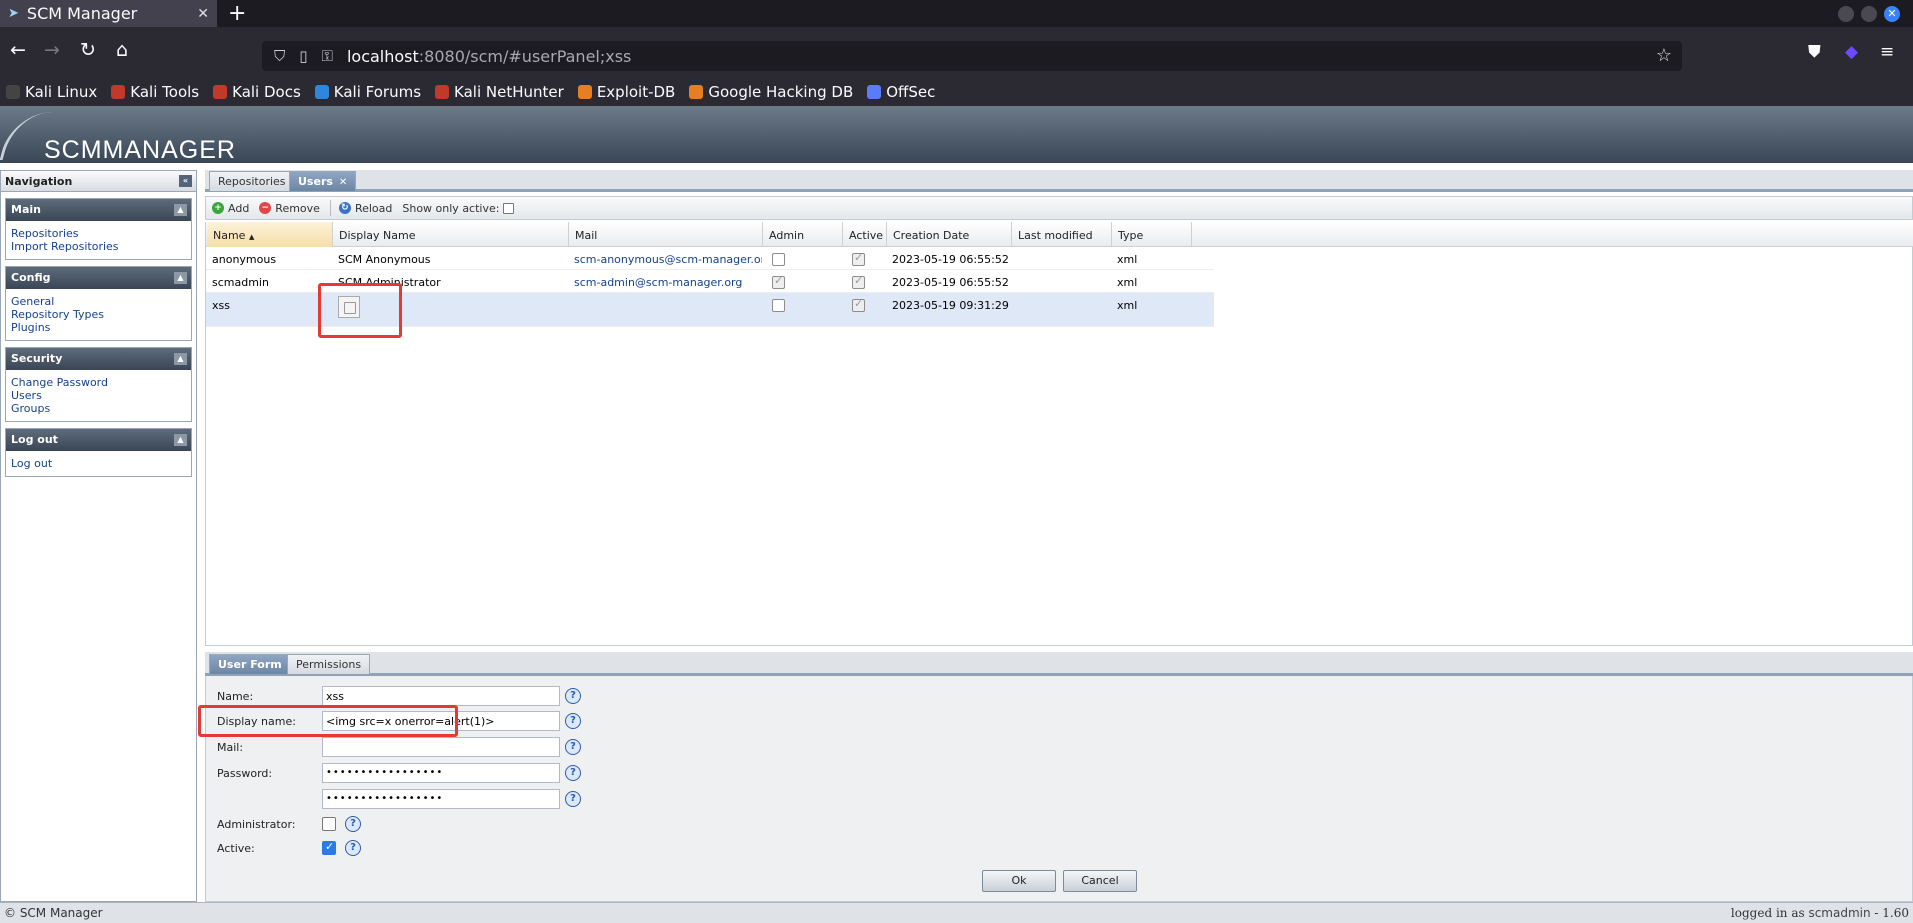 Image resolution: width=1913 pixels, height=923 pixels. I want to click on tab-label: Users, so click(315, 181).